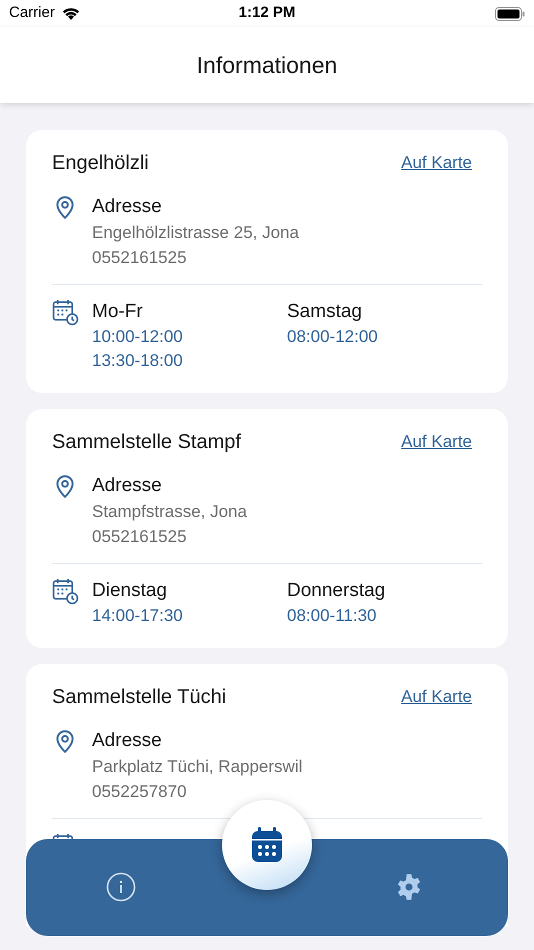  I want to click on address-text: Parkplatz Tüchi, Rapperswil, so click(197, 767).